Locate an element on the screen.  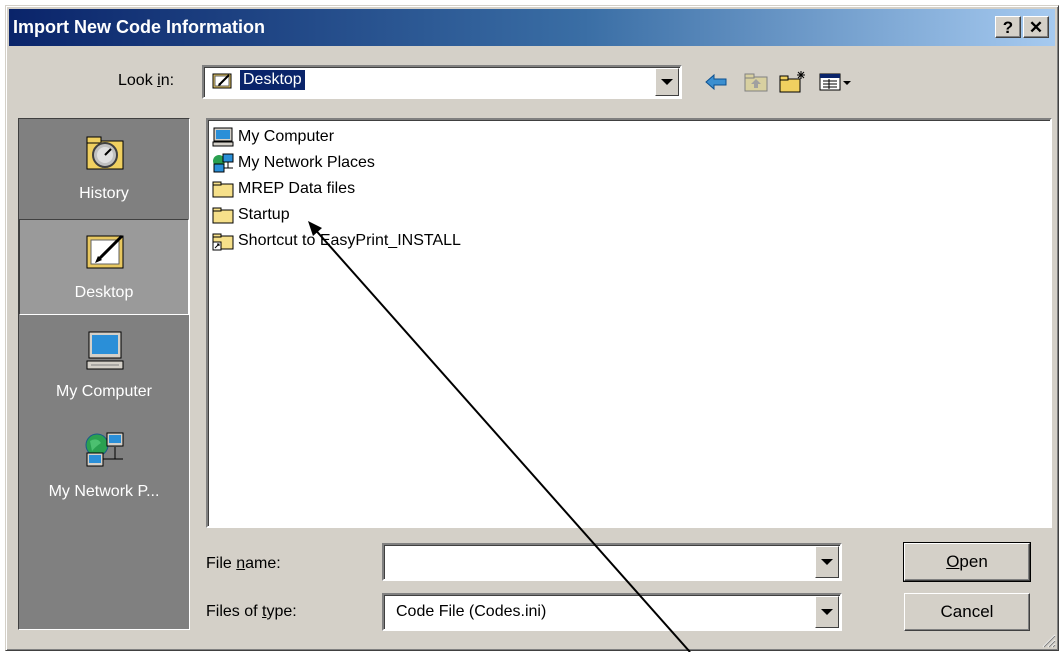
places-item-desktop: Desktop is located at coordinates (104, 267).